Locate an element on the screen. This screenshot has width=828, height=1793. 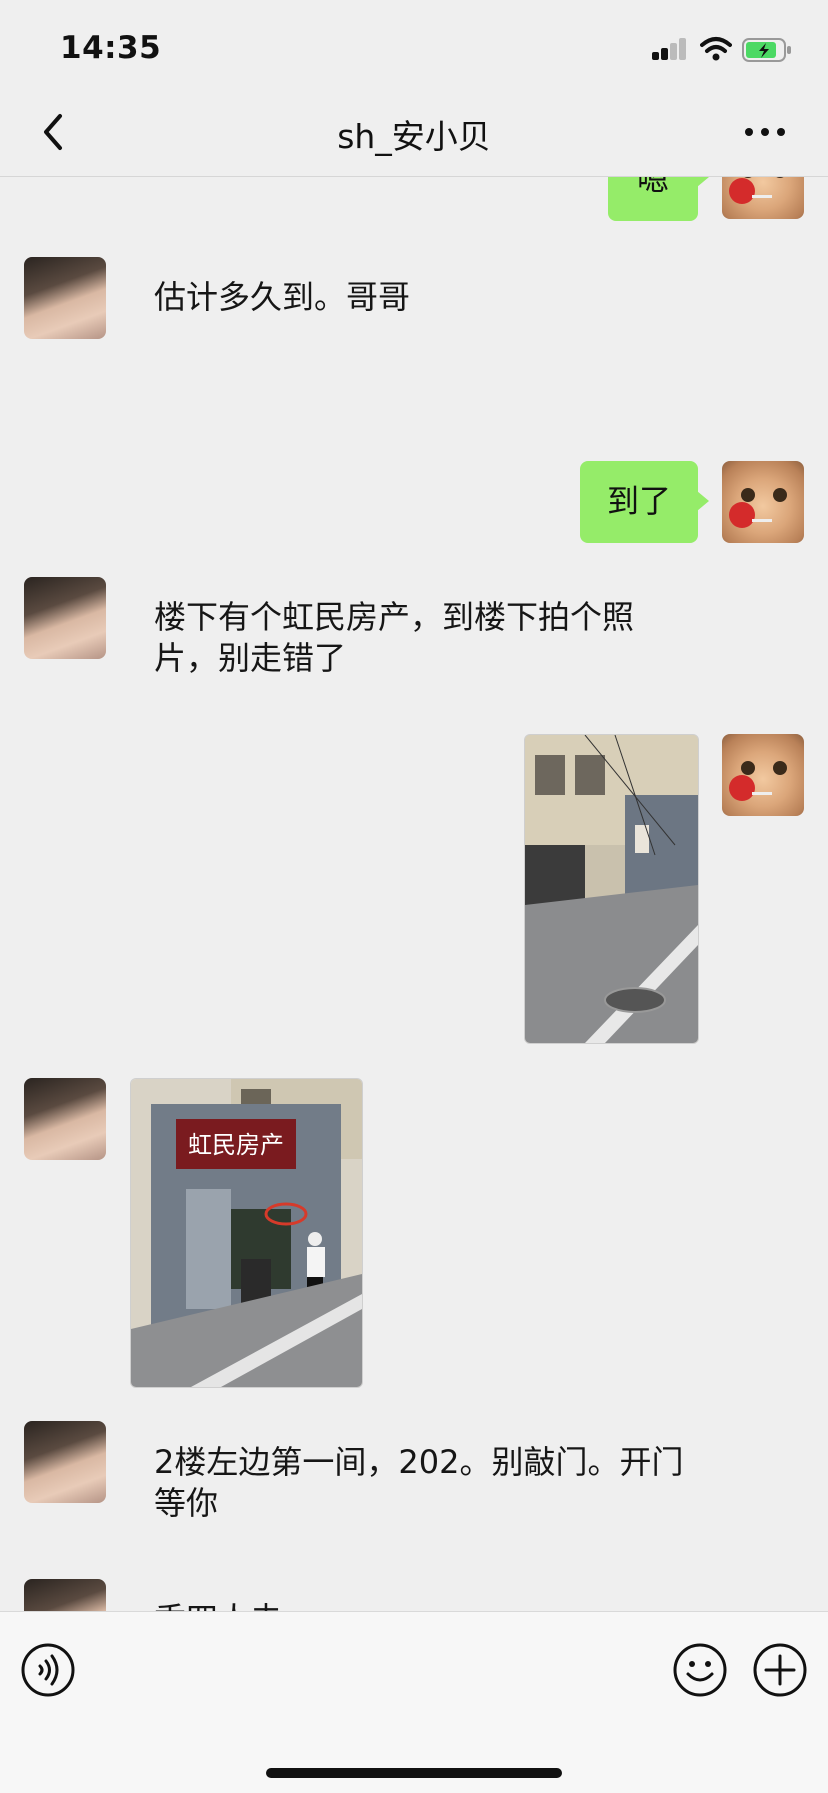
message-text: 估计多久到。哥哥 is located at coordinates (282, 297).